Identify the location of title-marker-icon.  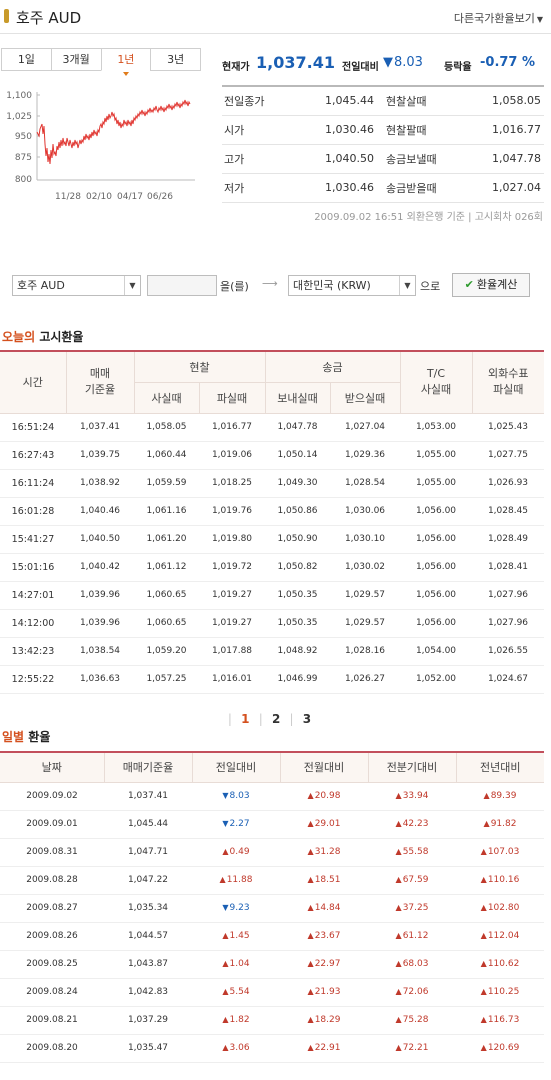
(6, 16).